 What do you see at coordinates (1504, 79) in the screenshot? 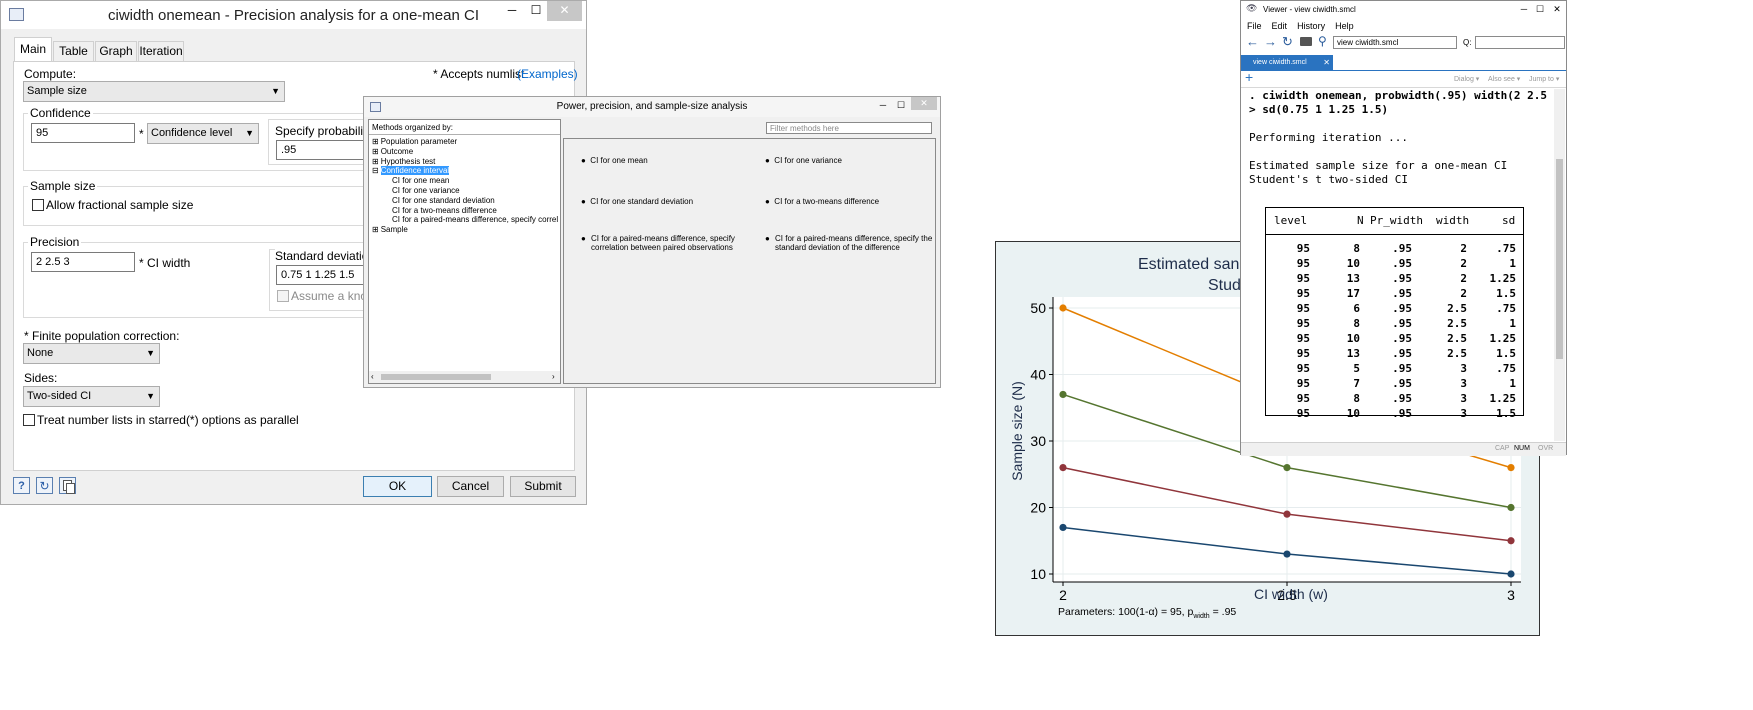
I see `also-see-dropdown: Also see ▾` at bounding box center [1504, 79].